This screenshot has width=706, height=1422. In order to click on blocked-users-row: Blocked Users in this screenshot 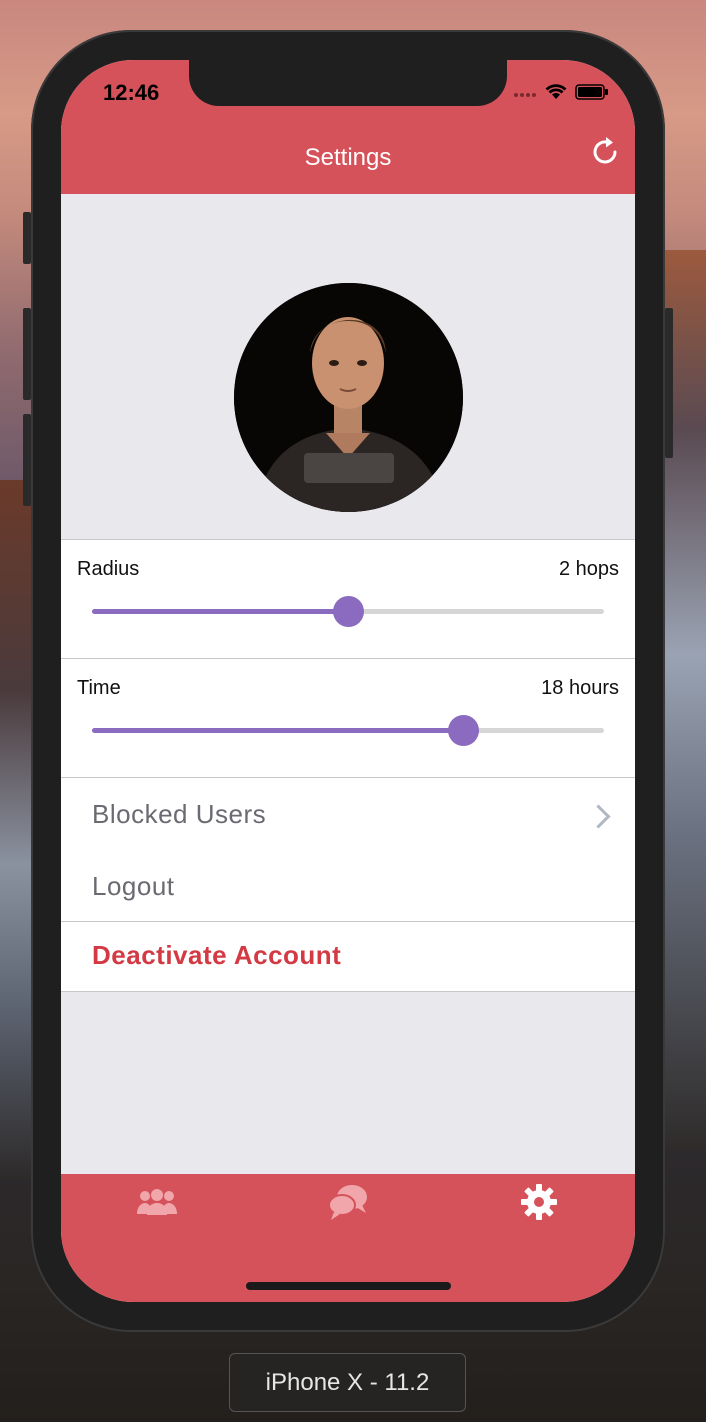, I will do `click(348, 815)`.